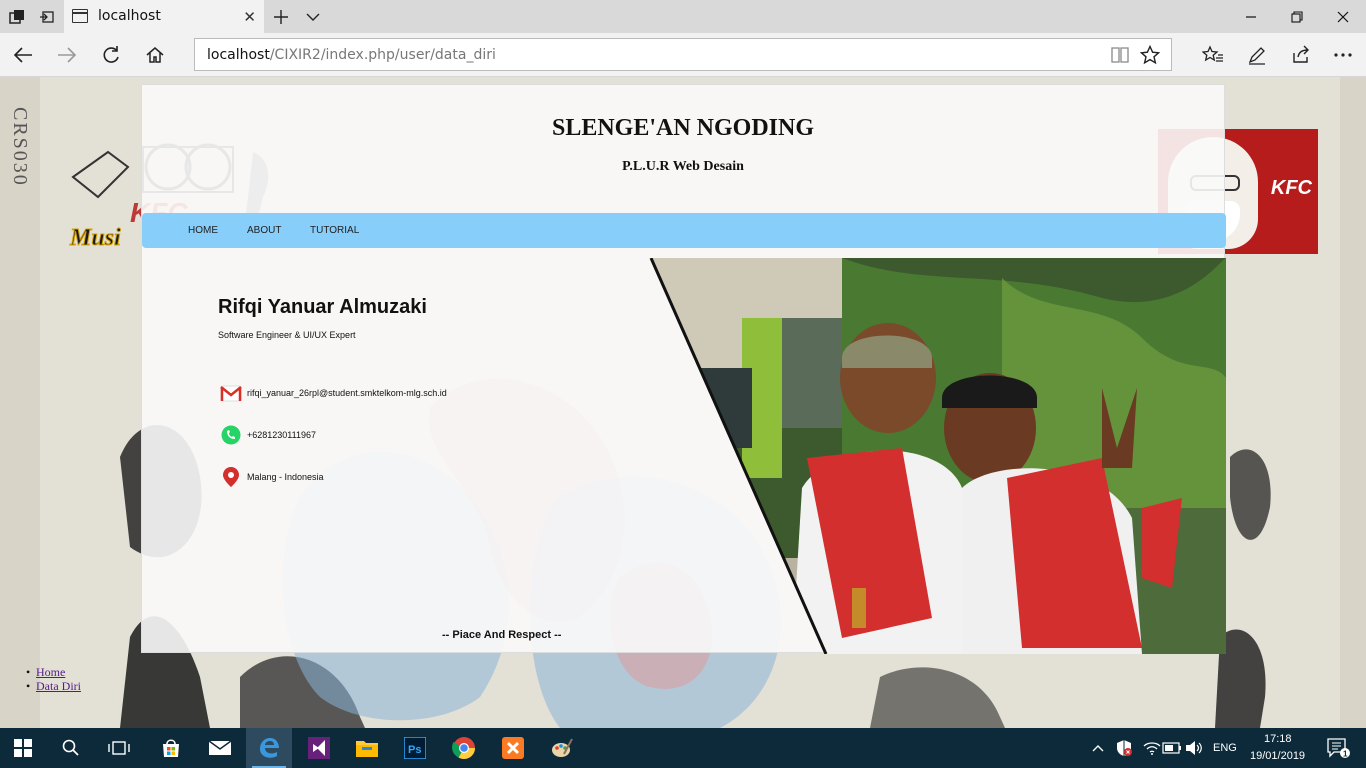 This screenshot has width=1366, height=768. I want to click on page-favicon-icon, so click(80, 16).